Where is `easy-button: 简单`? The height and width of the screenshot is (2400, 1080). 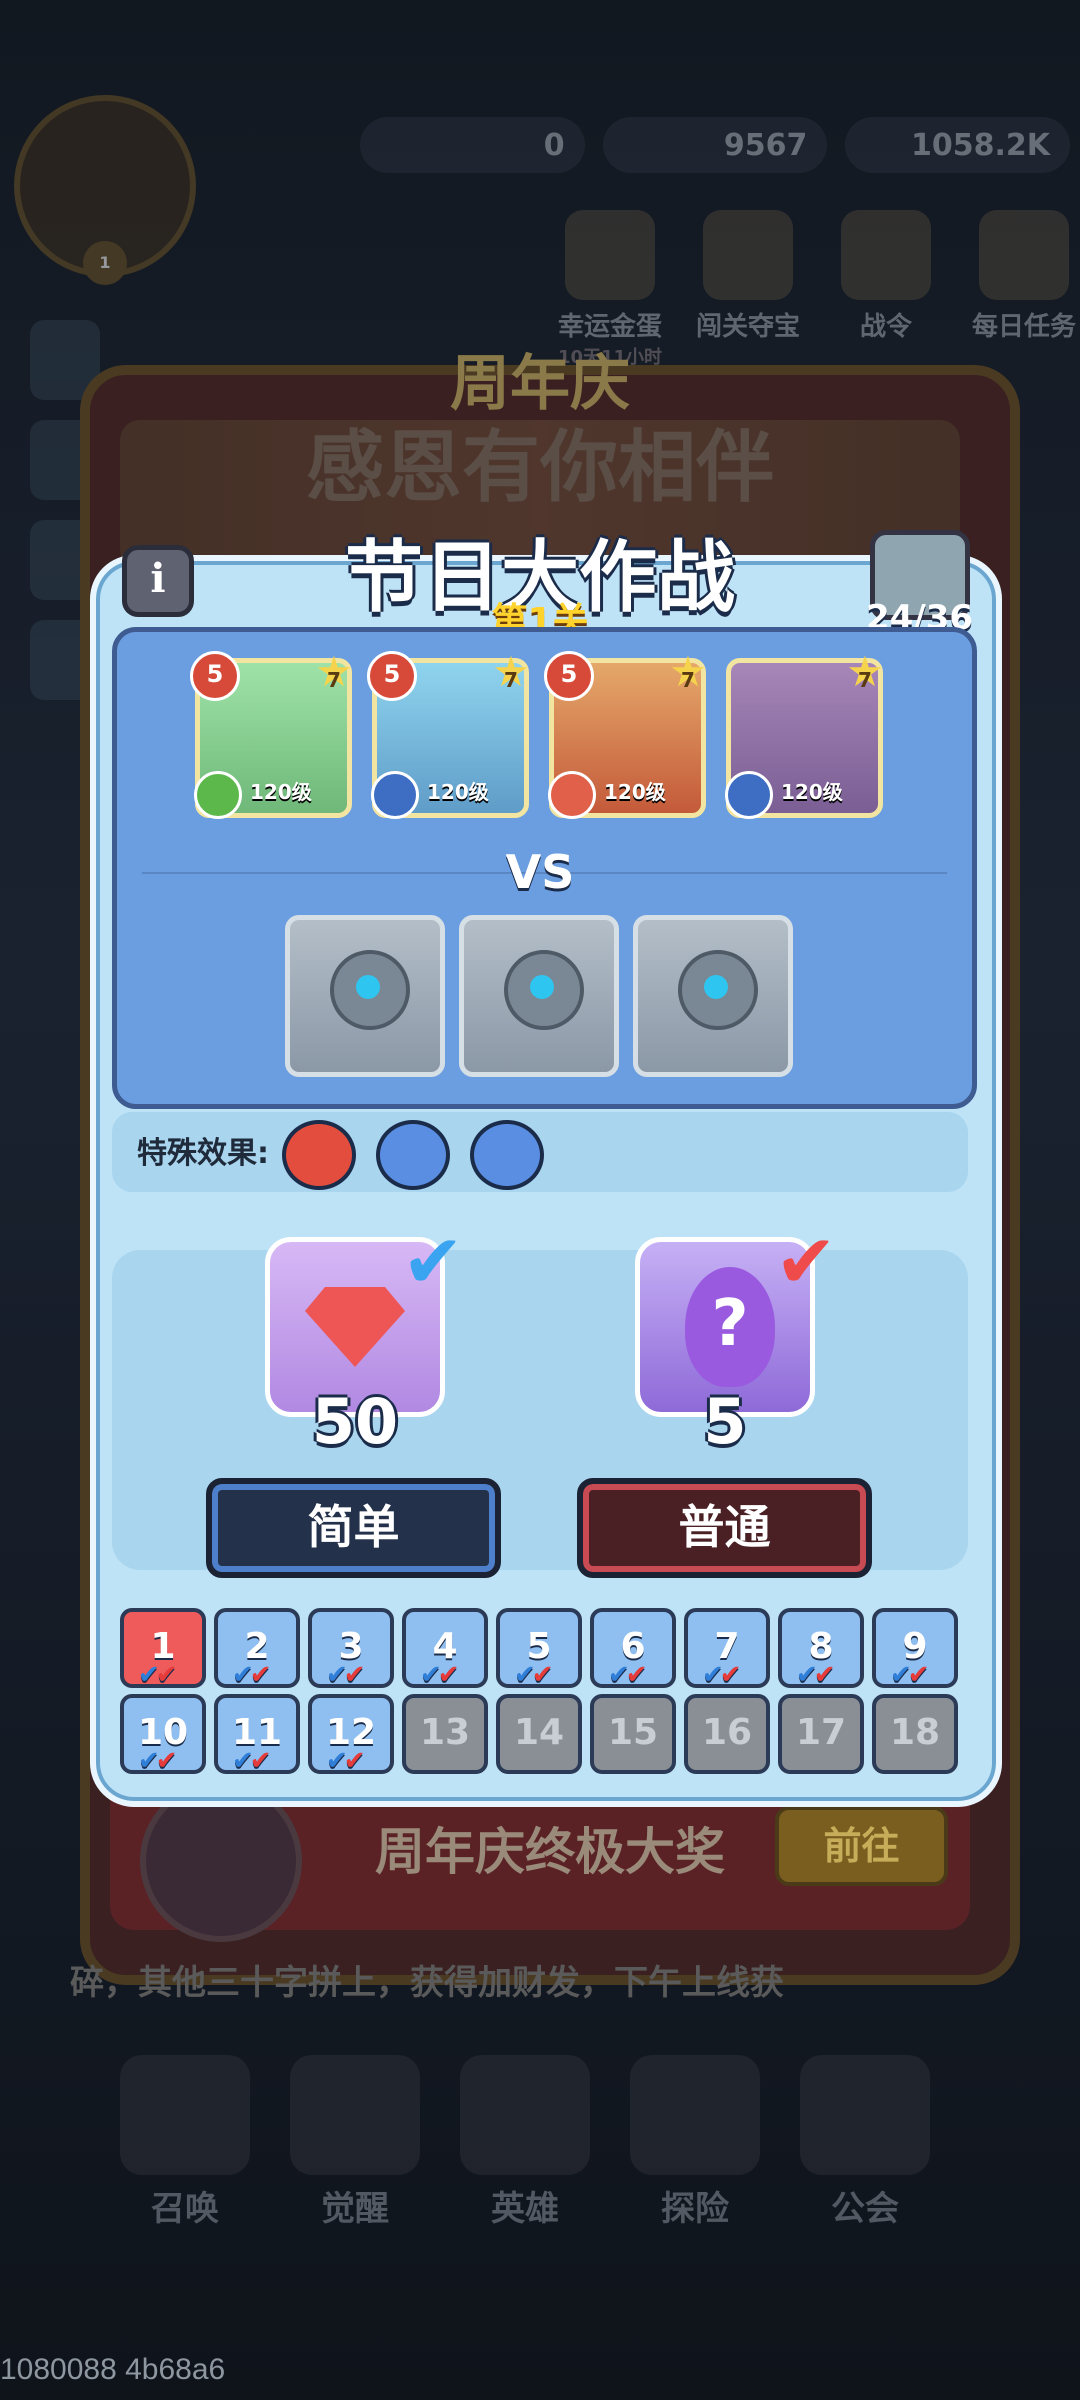
easy-button: 简单 is located at coordinates (353, 1528).